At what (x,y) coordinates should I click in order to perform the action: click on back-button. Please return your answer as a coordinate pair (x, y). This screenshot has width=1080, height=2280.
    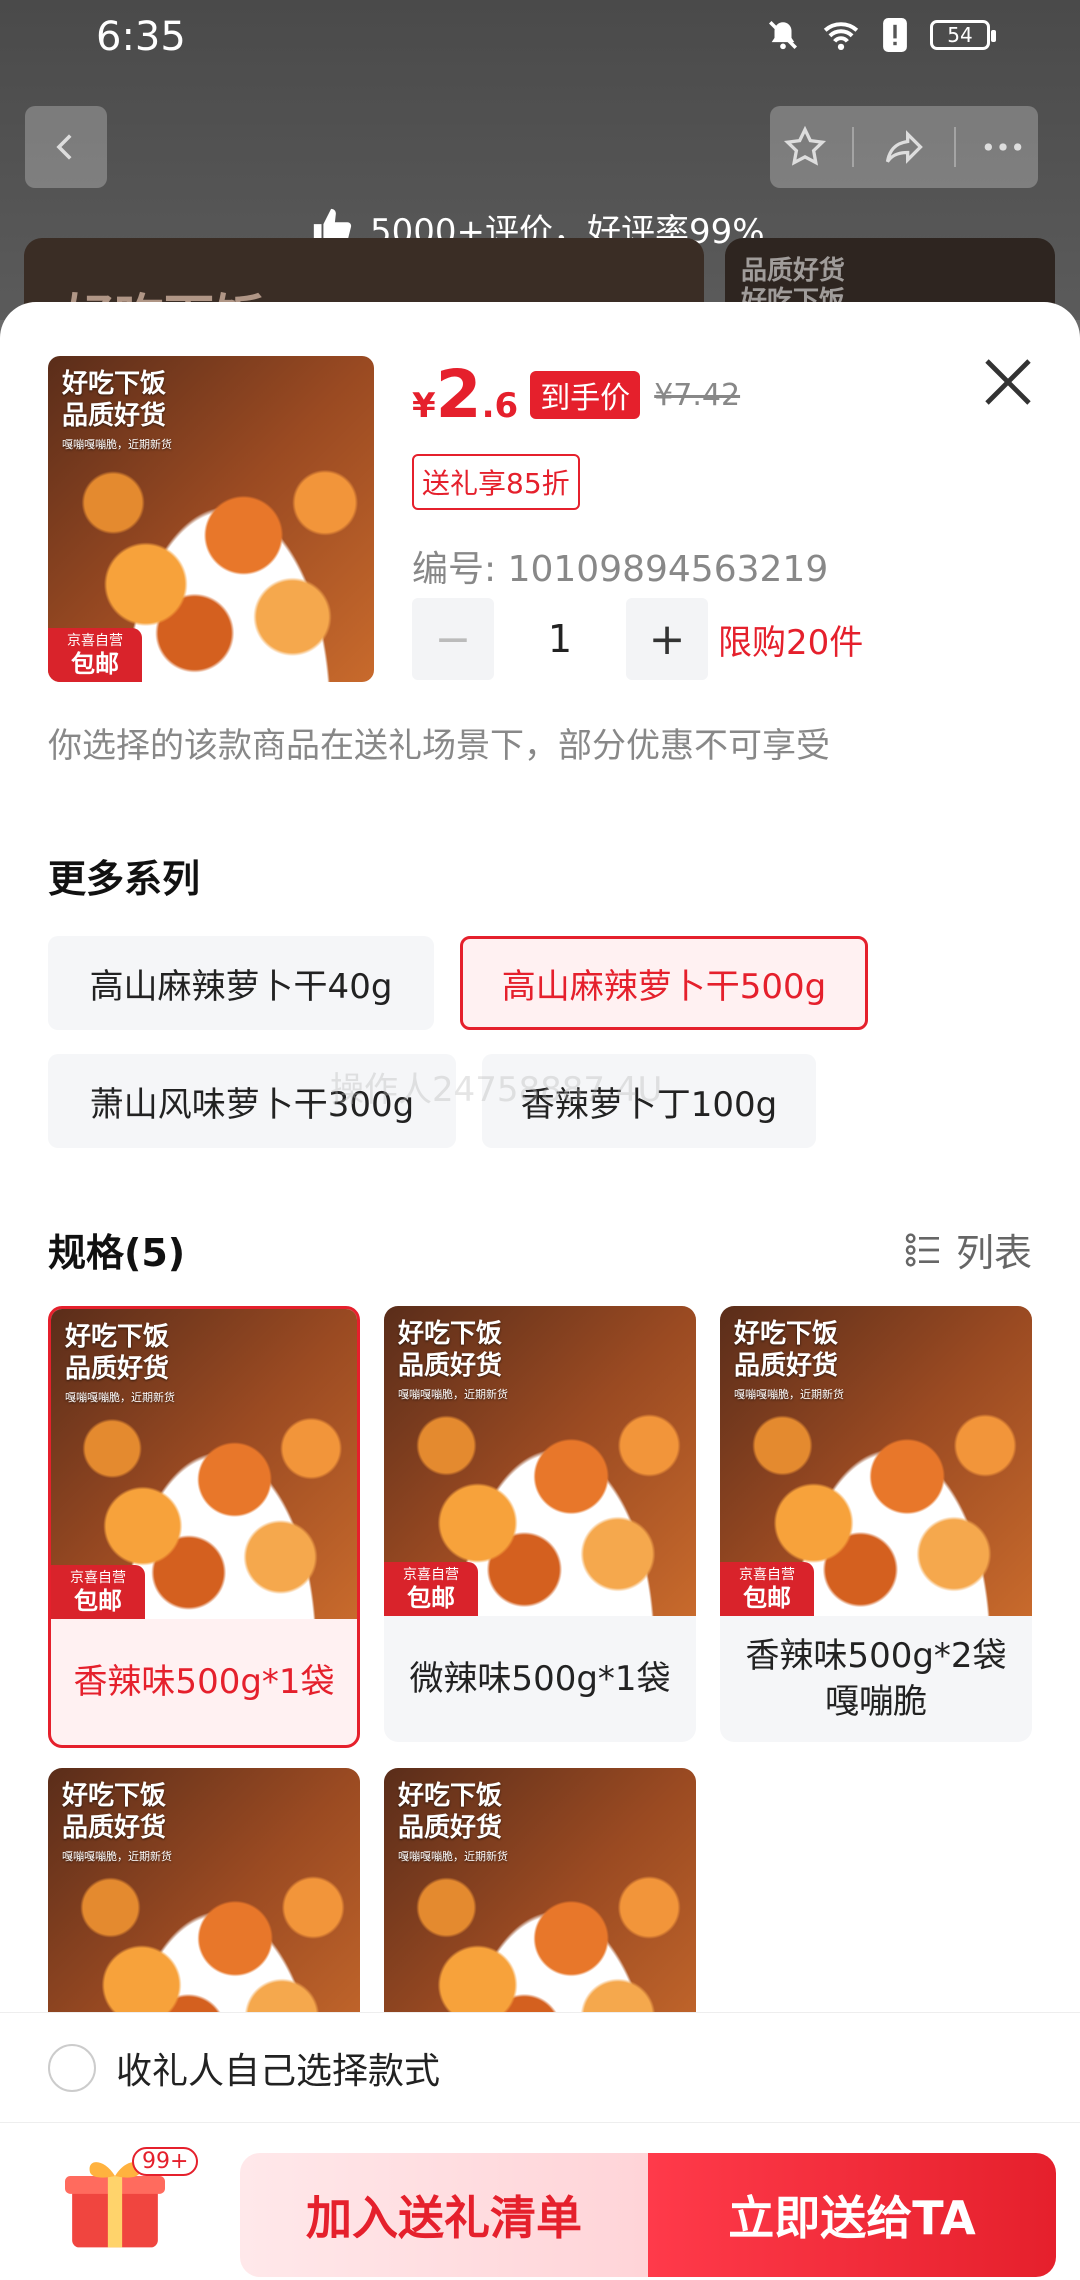
    Looking at the image, I should click on (66, 147).